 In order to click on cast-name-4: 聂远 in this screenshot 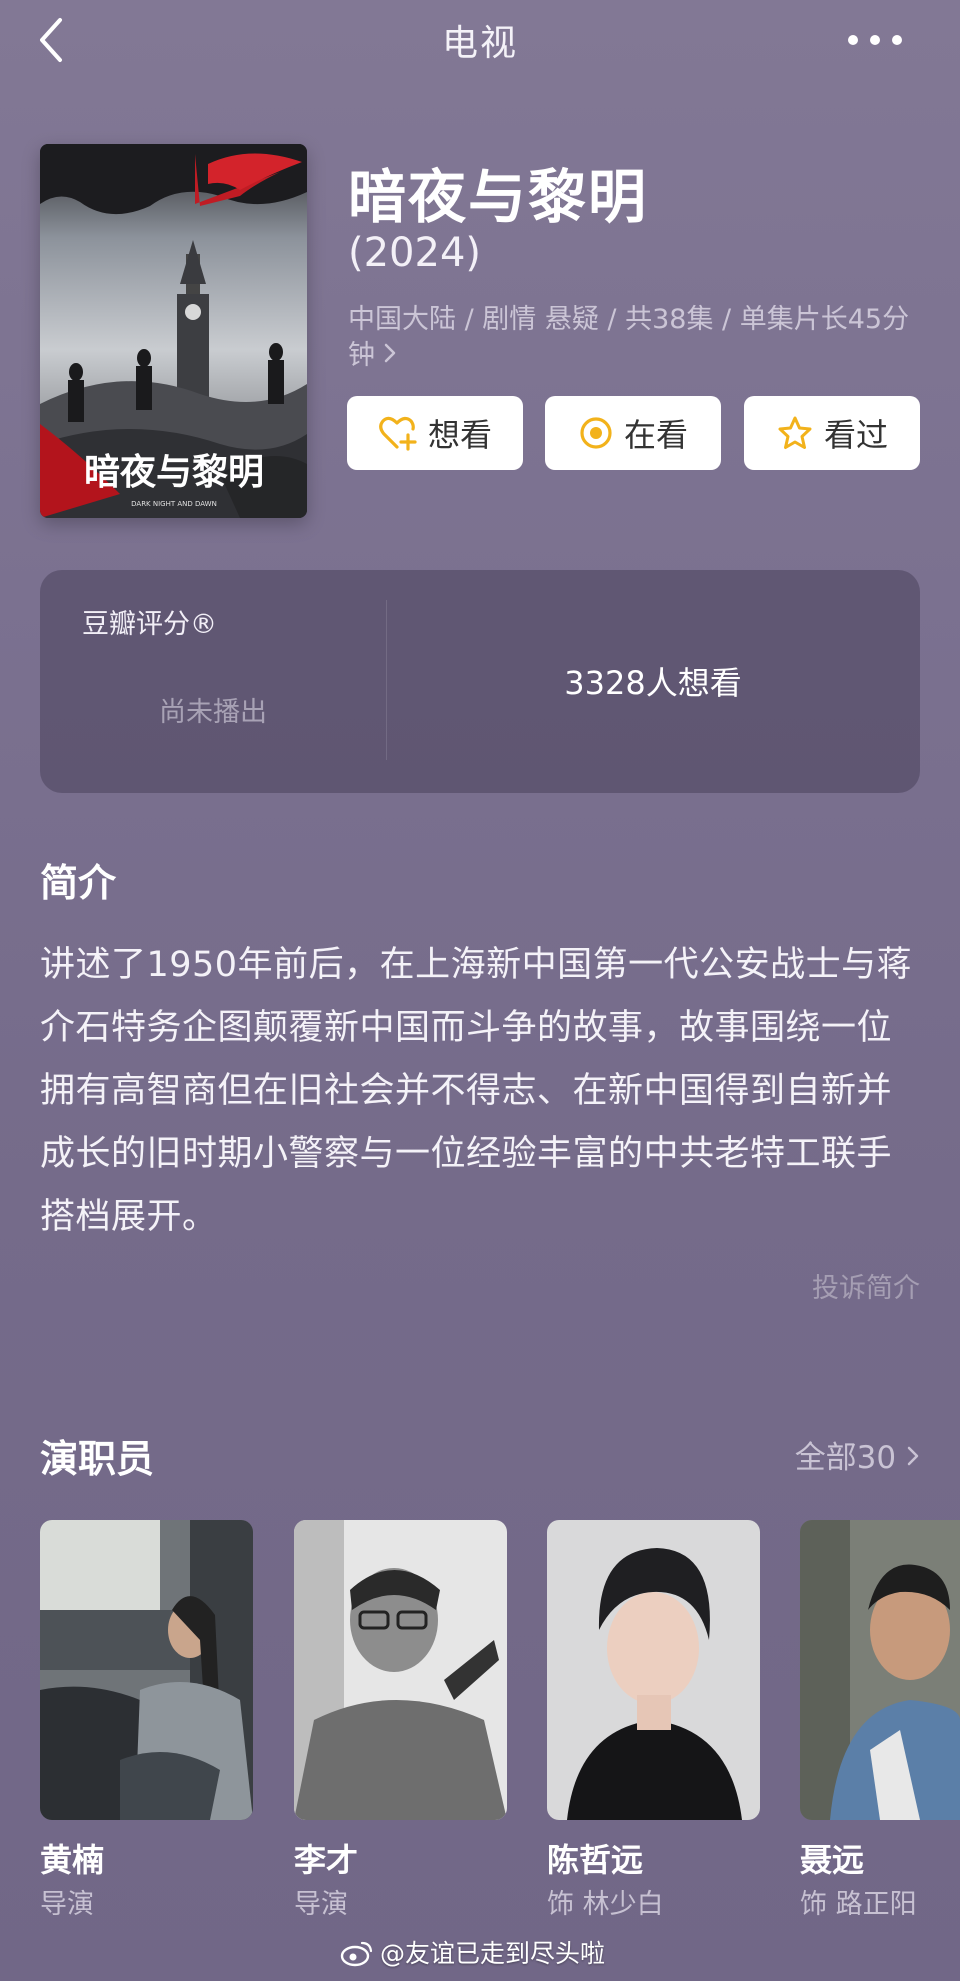, I will do `click(832, 1860)`.